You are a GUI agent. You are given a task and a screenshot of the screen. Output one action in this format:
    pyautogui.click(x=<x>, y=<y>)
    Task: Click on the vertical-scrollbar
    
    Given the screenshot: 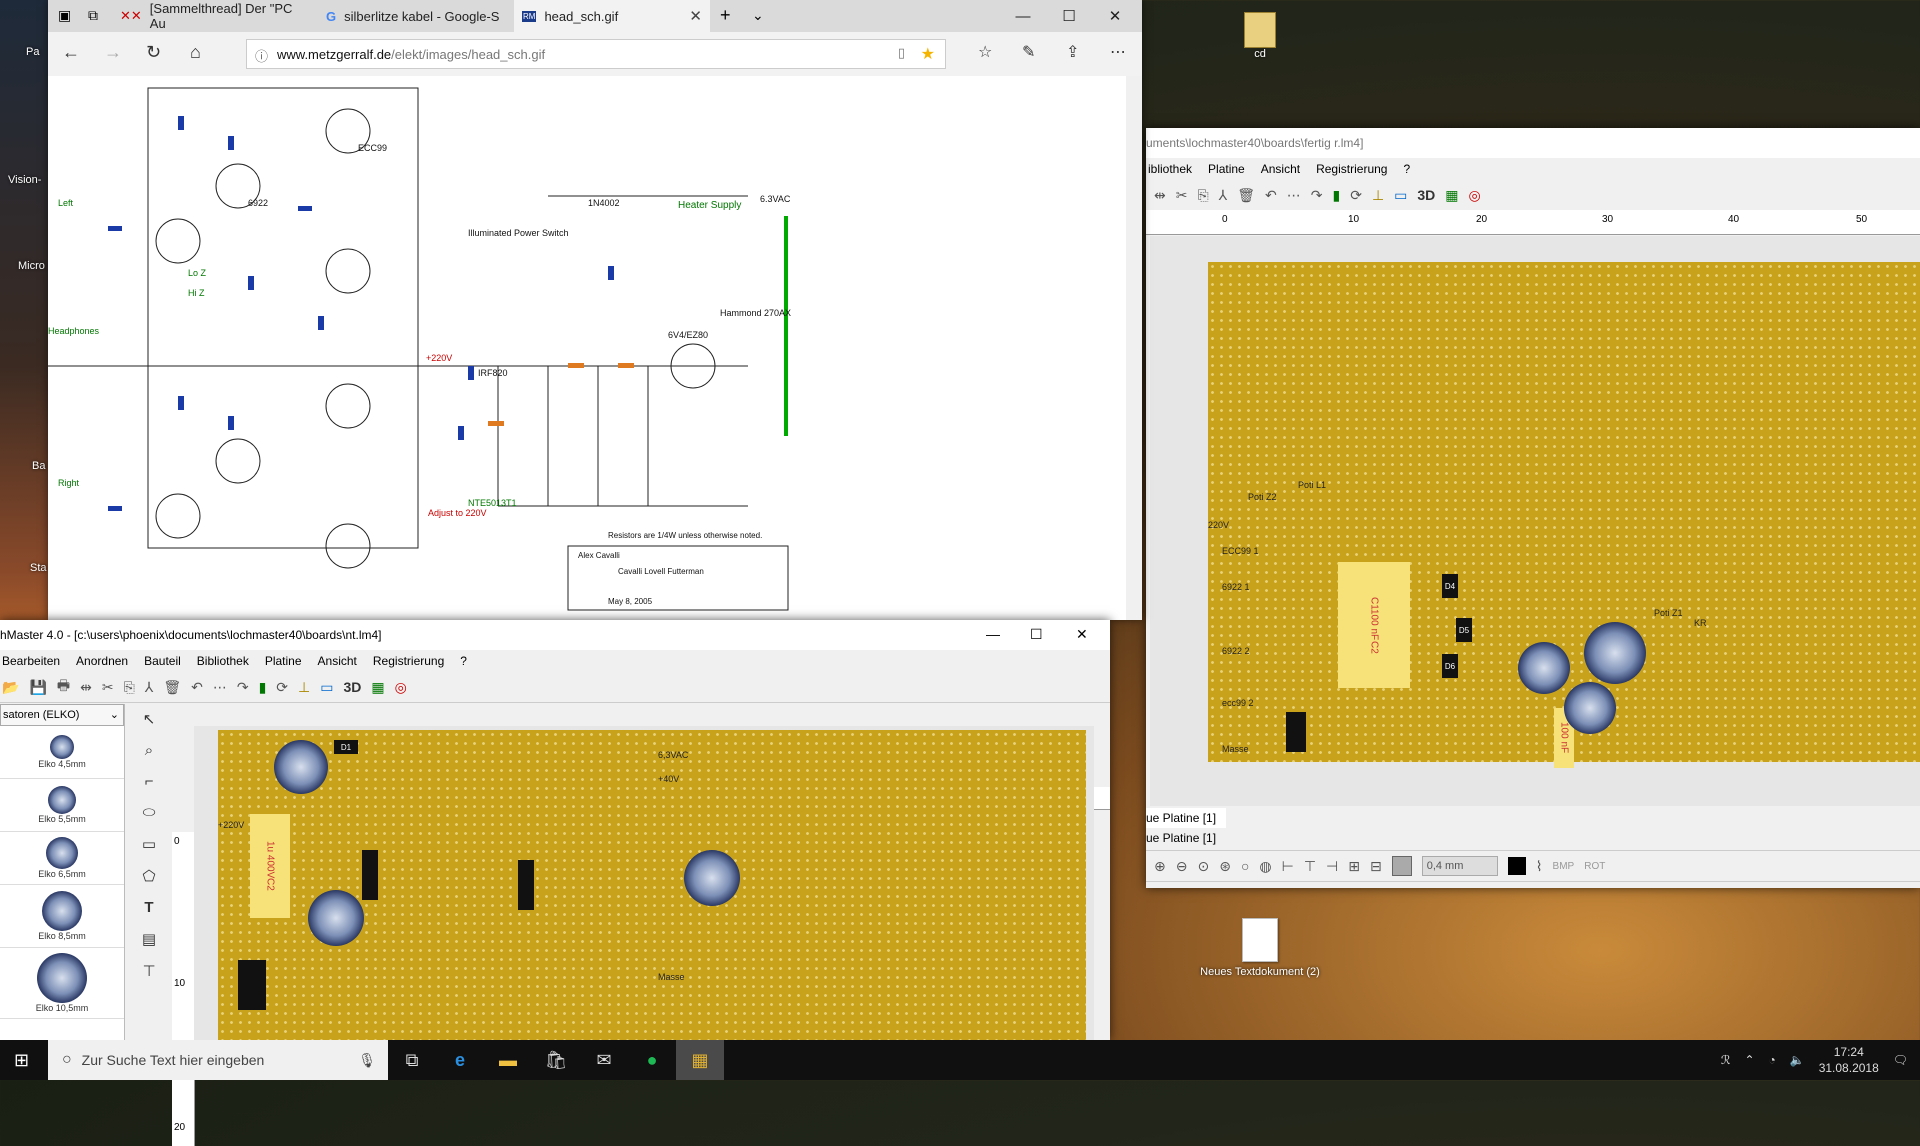 What is the action you would take?
    pyautogui.click(x=1134, y=348)
    